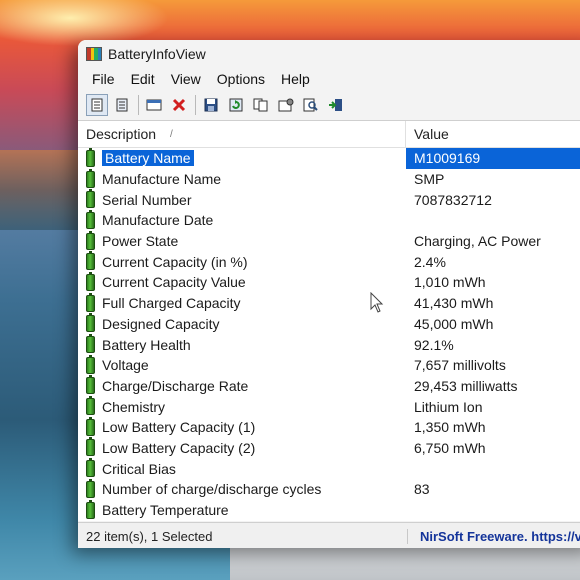  Describe the element at coordinates (171, 134) in the screenshot. I see `sort-indicator-icon: /` at that location.